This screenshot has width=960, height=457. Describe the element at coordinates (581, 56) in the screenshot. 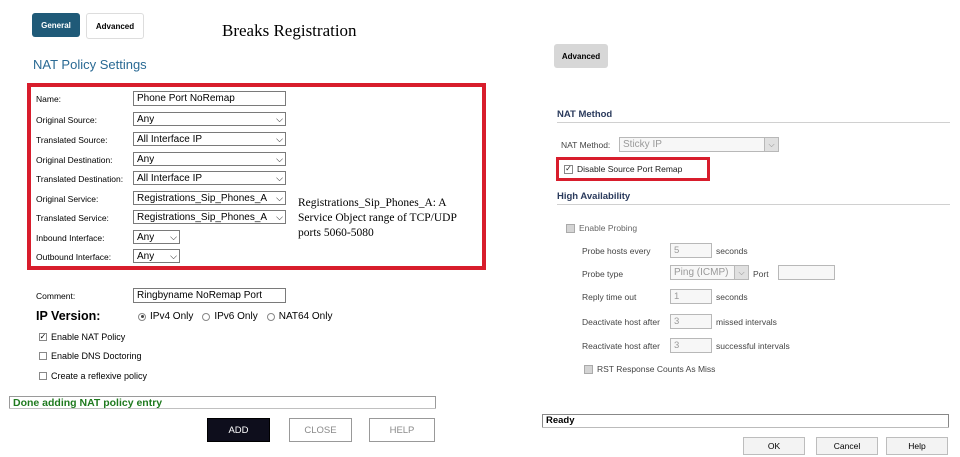

I see `tab-advanced-right: Advanced` at that location.